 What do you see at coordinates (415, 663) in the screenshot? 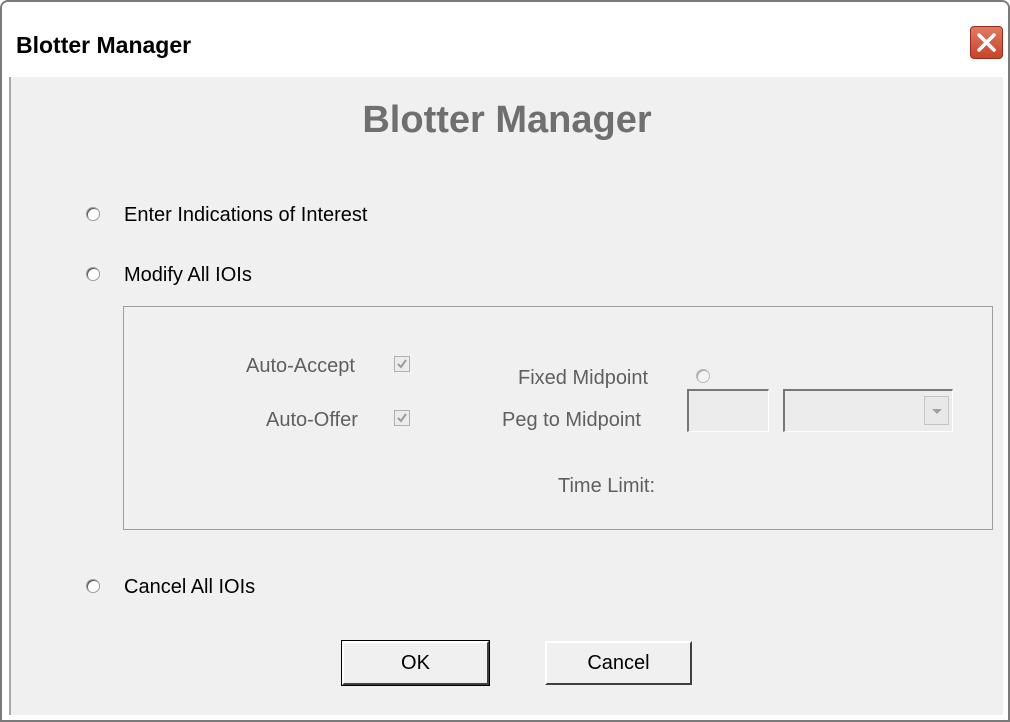
I see `ok-button: OK` at bounding box center [415, 663].